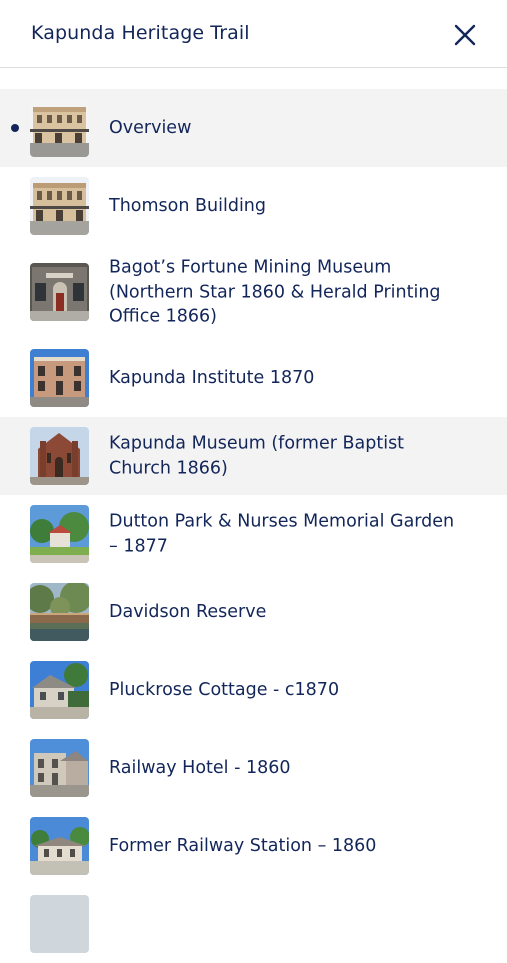 The width and height of the screenshot is (507, 963). I want to click on item-label: Railway Hotel - 1860, so click(200, 767).